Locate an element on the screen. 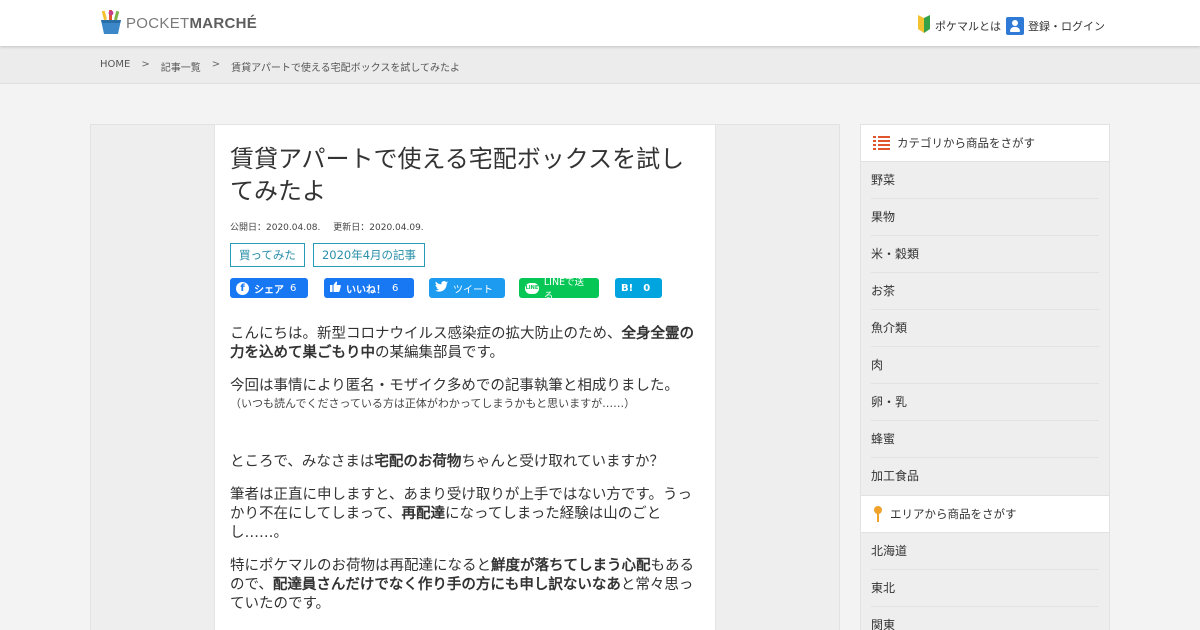 The width and height of the screenshot is (1200, 630). area-heading-label: エリアから商品をさがす is located at coordinates (953, 514).